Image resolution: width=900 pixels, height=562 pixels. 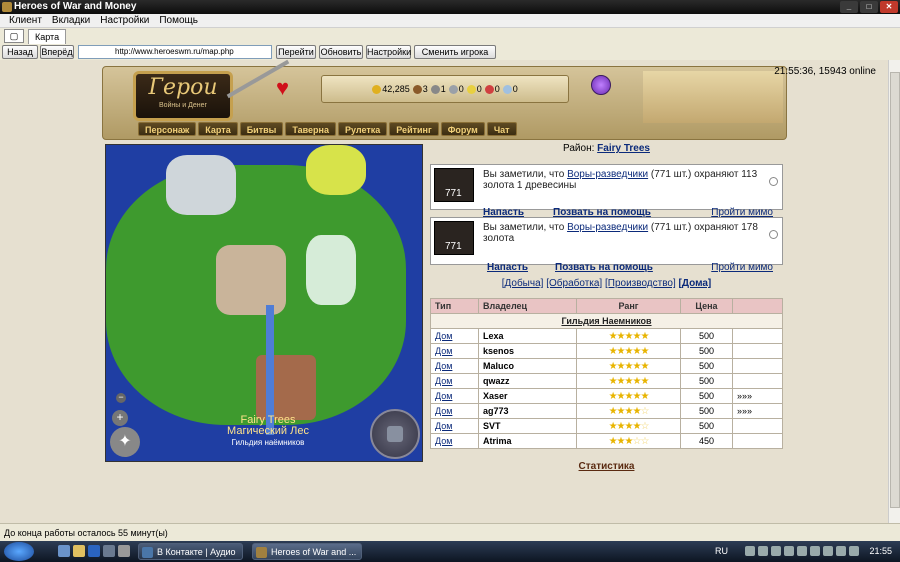 What do you see at coordinates (124, 551) in the screenshot?
I see `switch-windows-icon` at bounding box center [124, 551].